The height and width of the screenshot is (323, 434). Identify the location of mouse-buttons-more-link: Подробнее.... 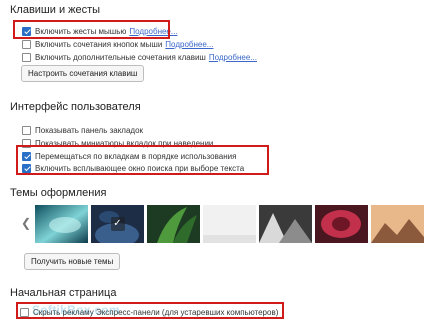
(189, 44).